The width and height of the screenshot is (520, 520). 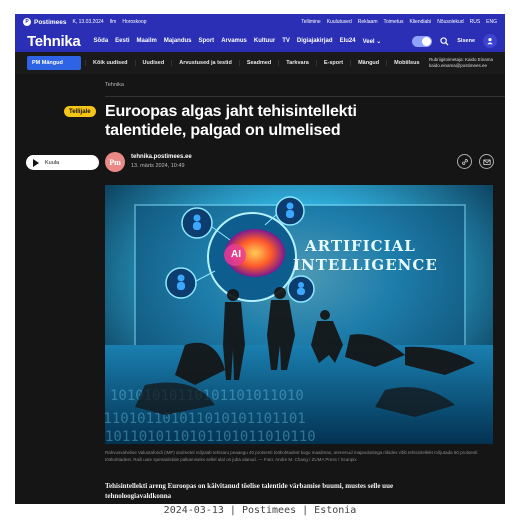 I want to click on topbar-link-advertising: Reklaam, so click(x=368, y=22).